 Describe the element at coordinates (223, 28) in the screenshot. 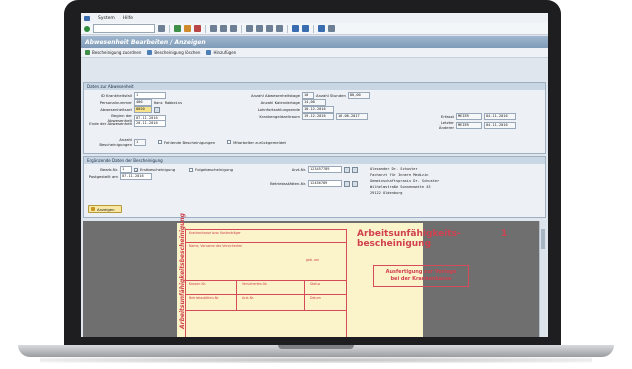

I see `find-icon` at that location.